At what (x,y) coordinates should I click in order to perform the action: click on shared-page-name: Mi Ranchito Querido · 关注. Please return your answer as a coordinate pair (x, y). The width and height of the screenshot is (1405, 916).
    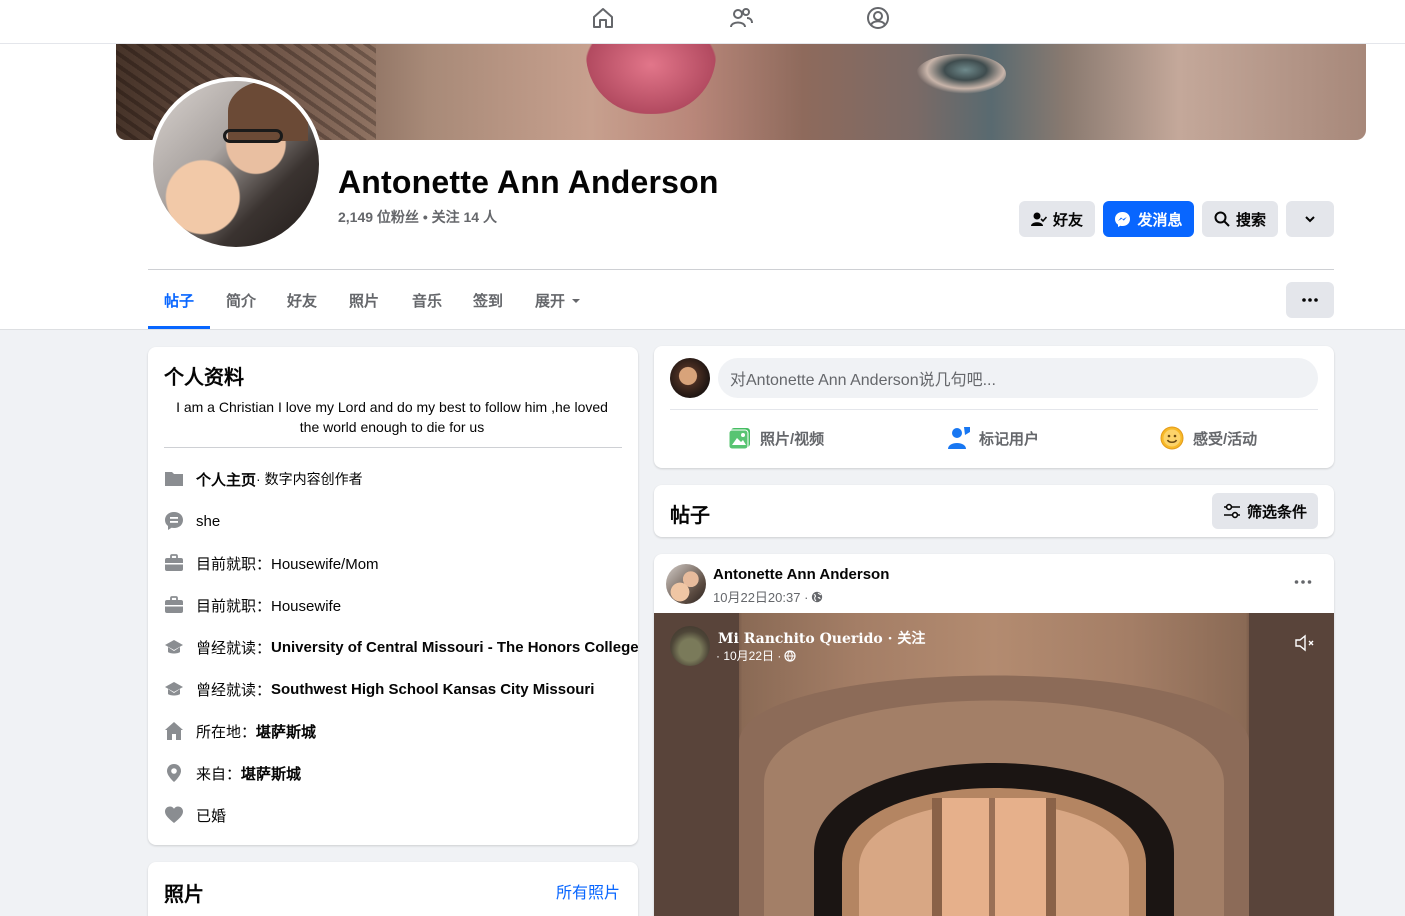
    Looking at the image, I should click on (821, 638).